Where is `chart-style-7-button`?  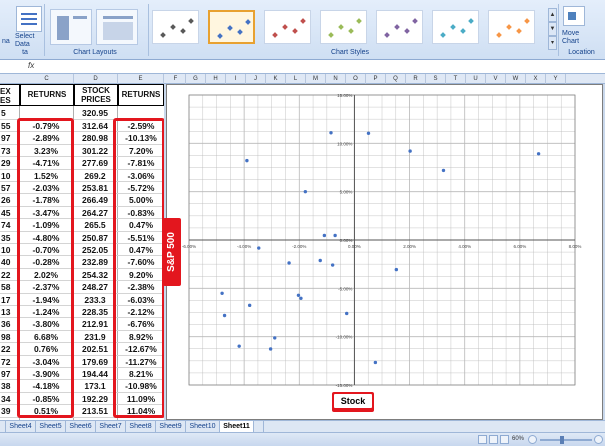 chart-style-7-button is located at coordinates (511, 27).